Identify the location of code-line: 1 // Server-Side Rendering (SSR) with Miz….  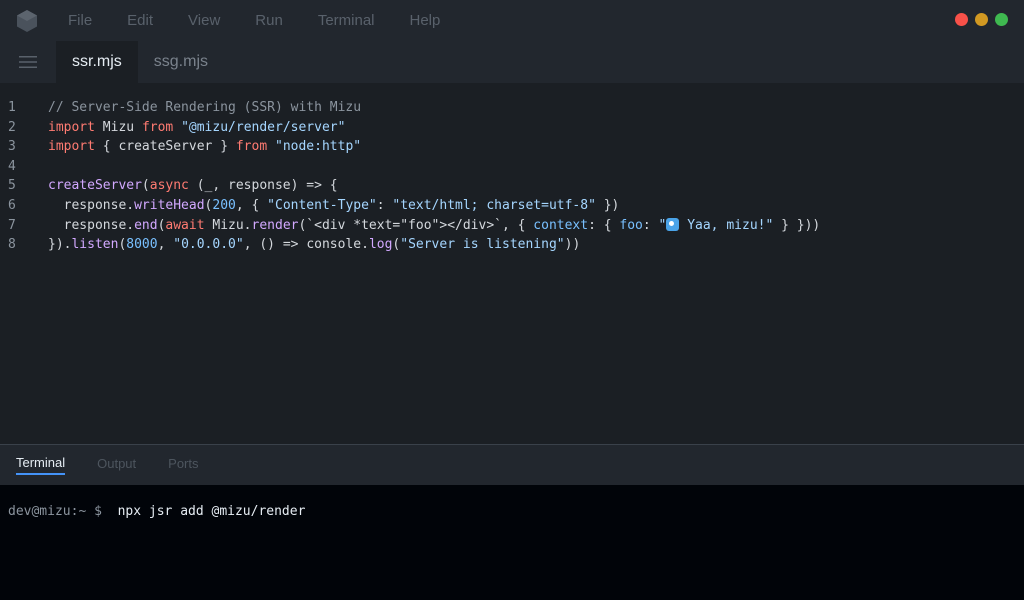
(512, 108).